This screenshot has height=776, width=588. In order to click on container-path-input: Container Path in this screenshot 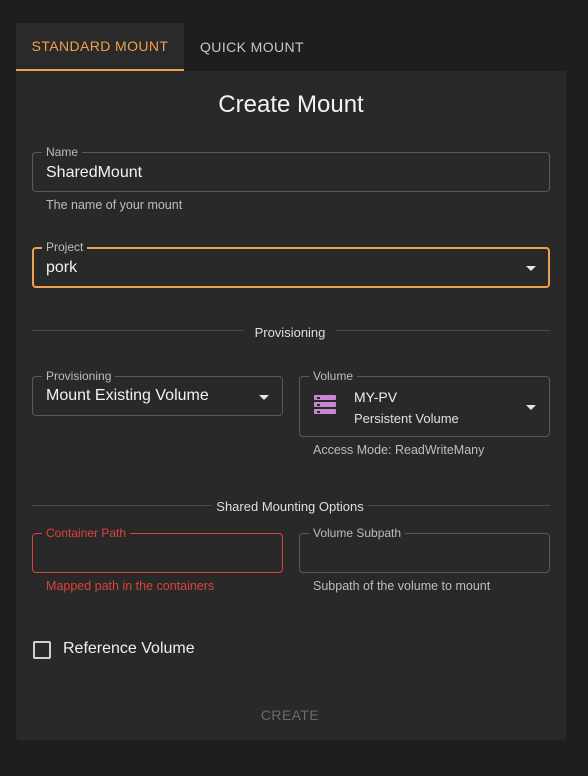, I will do `click(157, 549)`.